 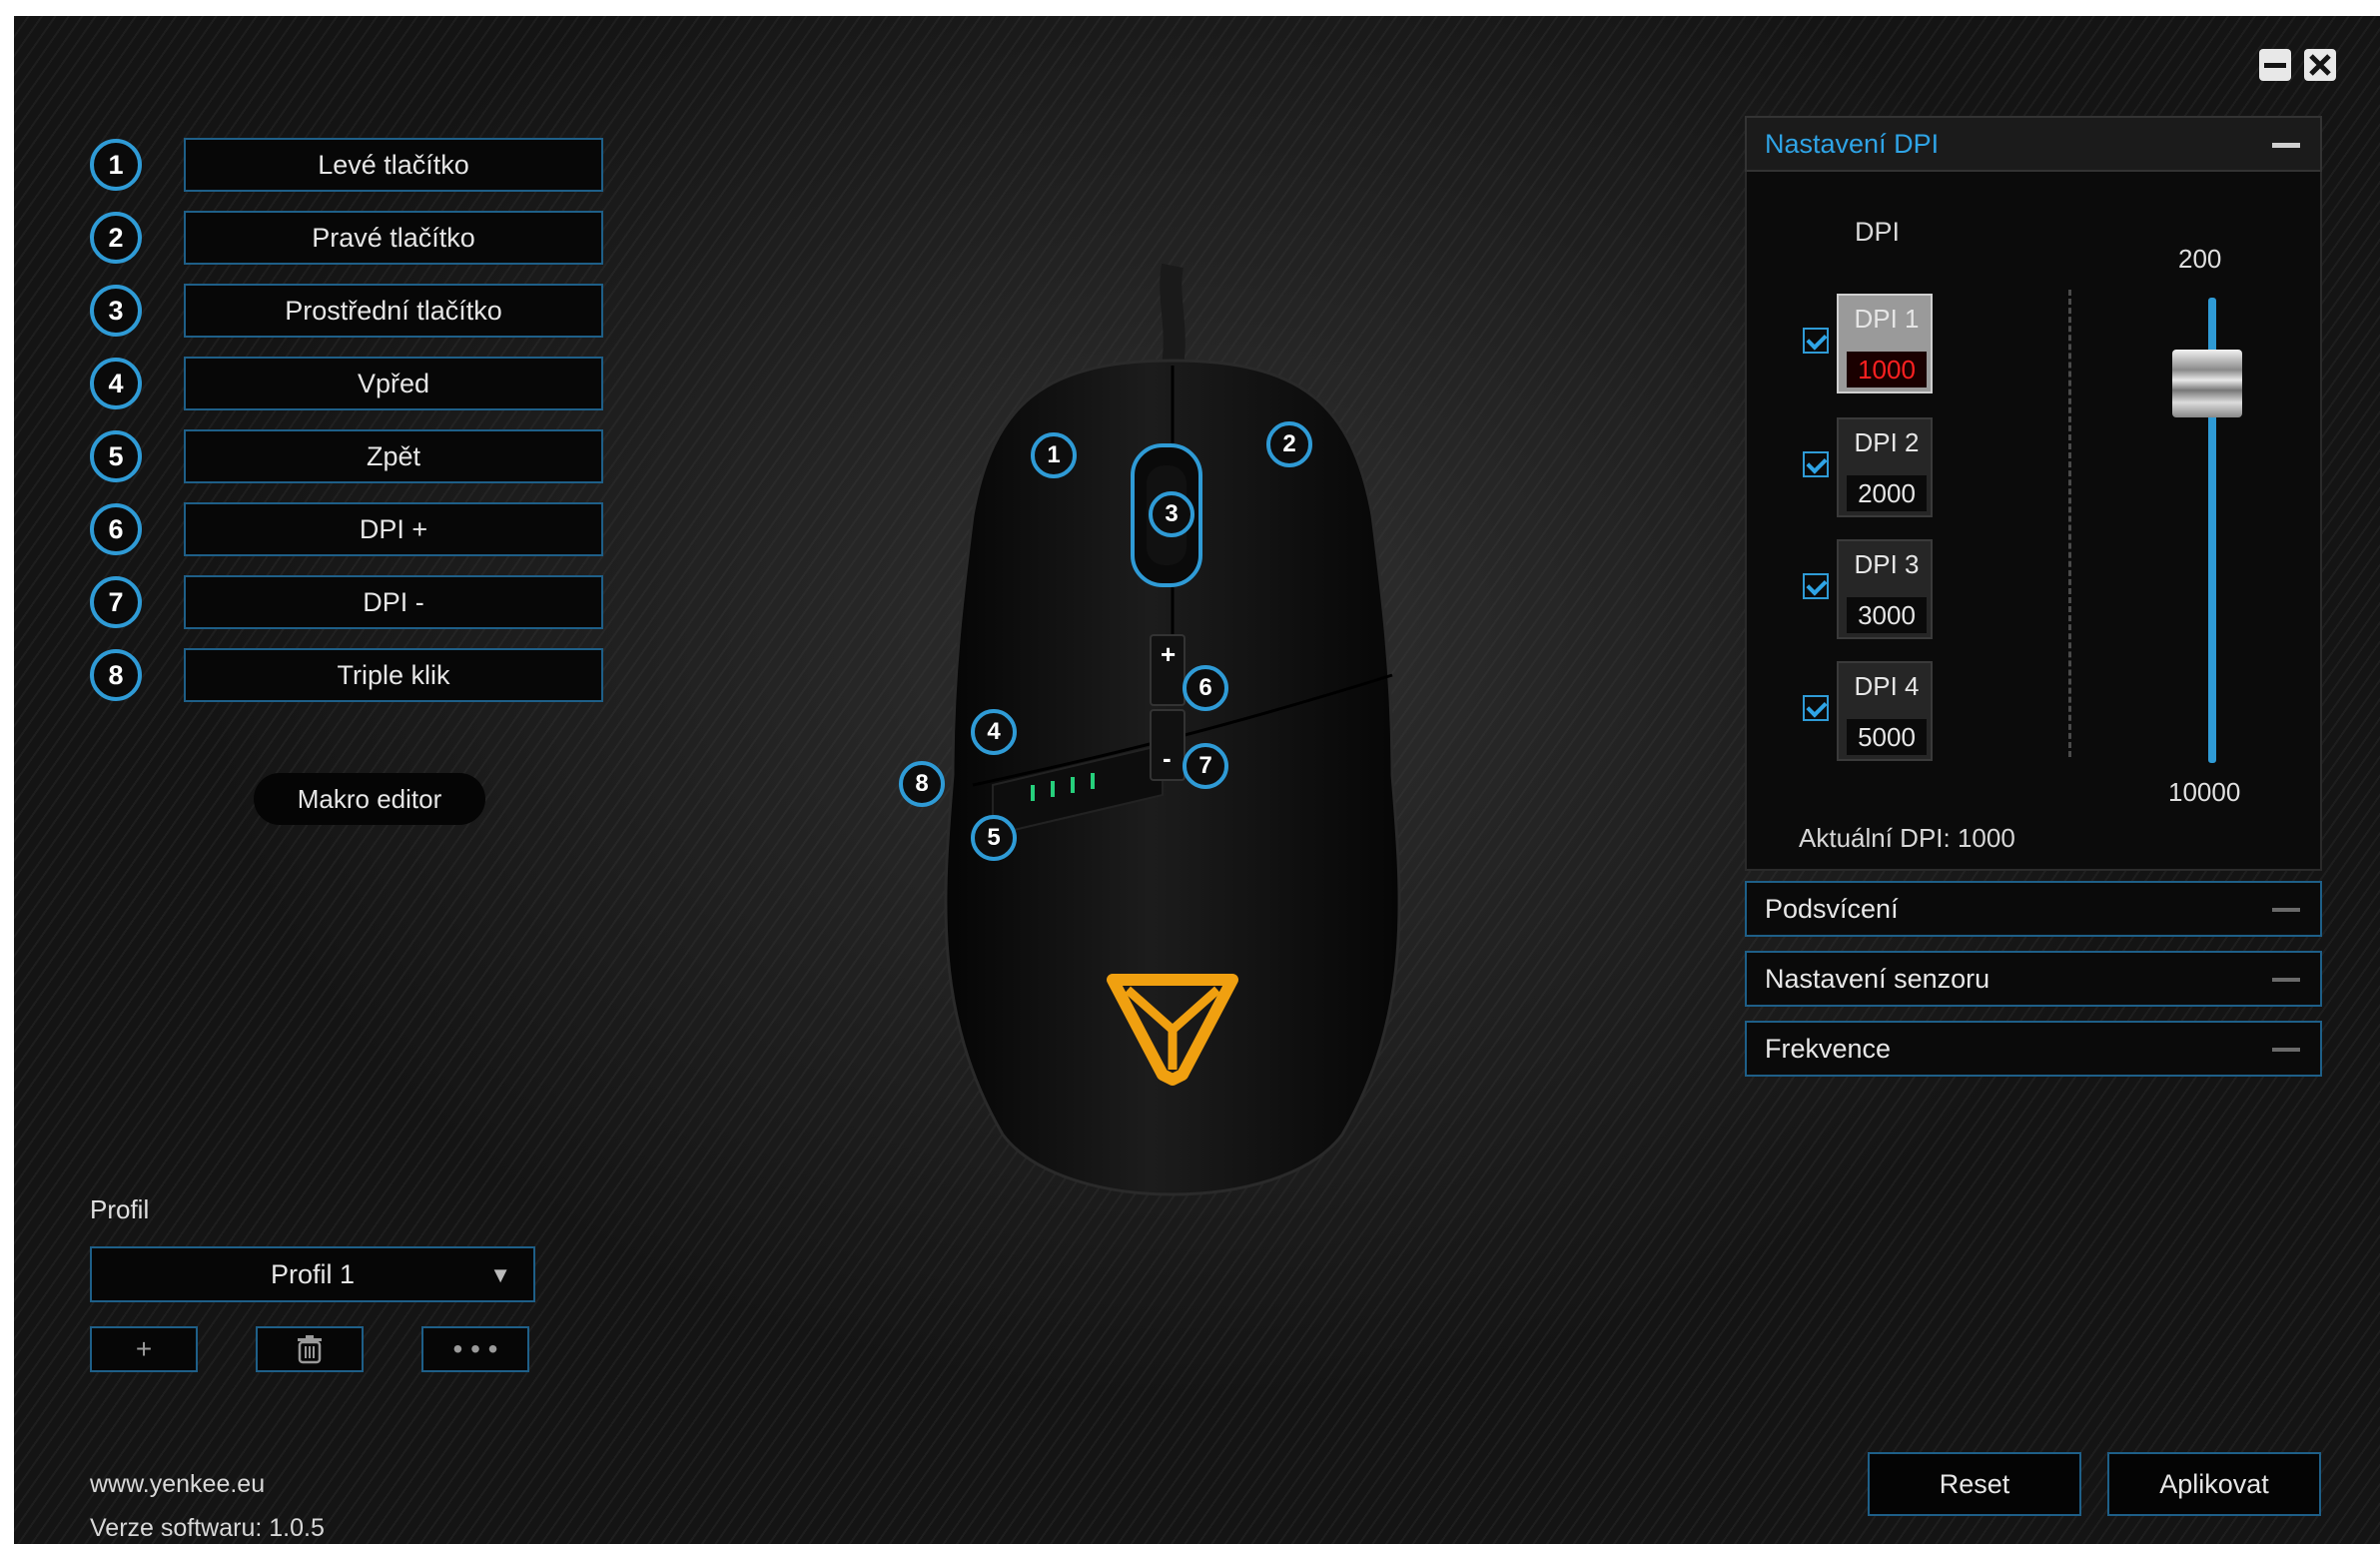 I want to click on trash-icon, so click(x=310, y=1349).